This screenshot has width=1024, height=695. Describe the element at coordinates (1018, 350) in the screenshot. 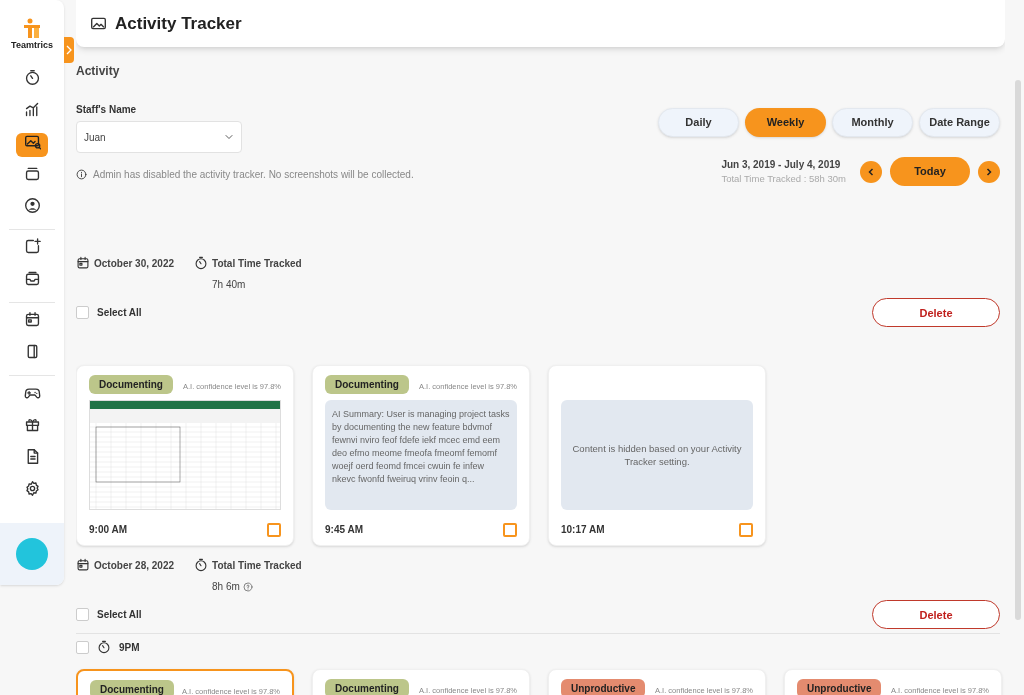

I see `scrollbar` at that location.